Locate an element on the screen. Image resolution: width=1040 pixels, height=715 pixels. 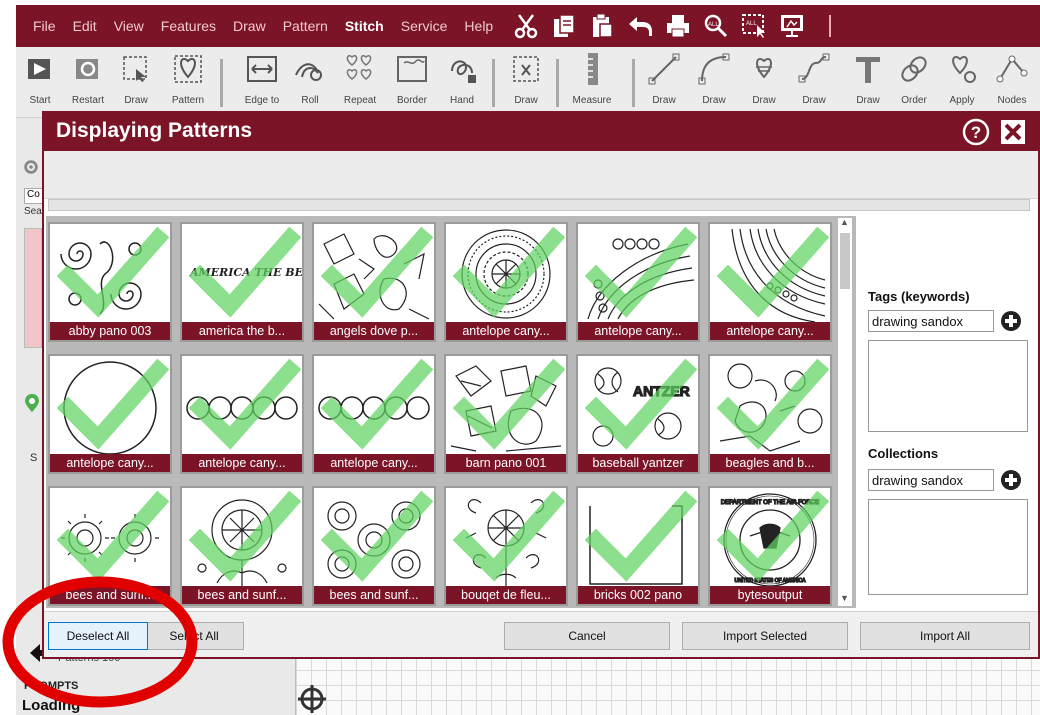
zoom-all-icon: ALL is located at coordinates (716, 26).